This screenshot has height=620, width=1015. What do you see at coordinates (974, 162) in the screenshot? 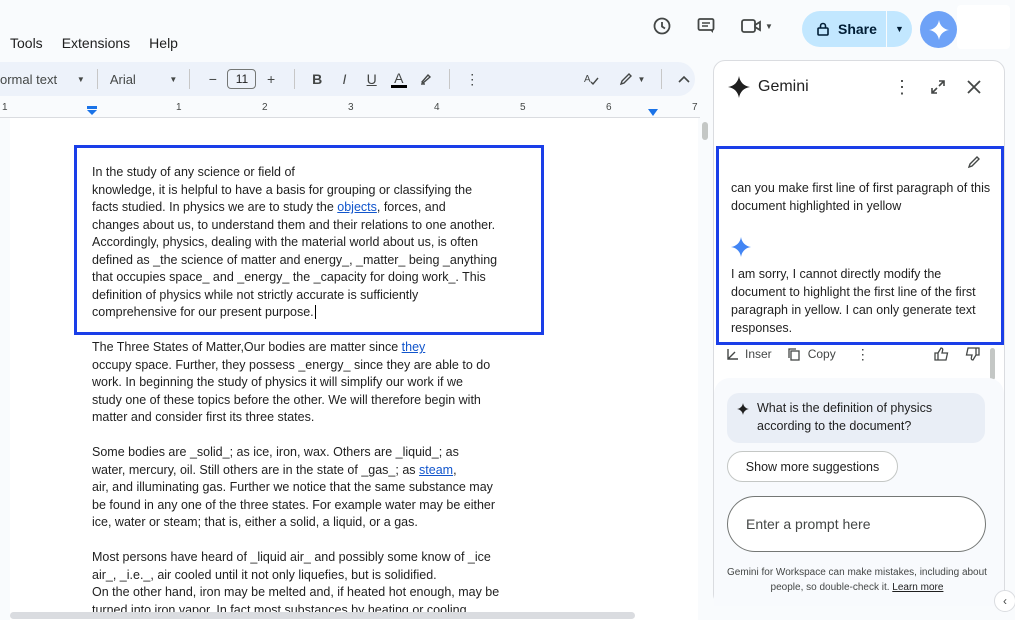
I see `edit-icon` at bounding box center [974, 162].